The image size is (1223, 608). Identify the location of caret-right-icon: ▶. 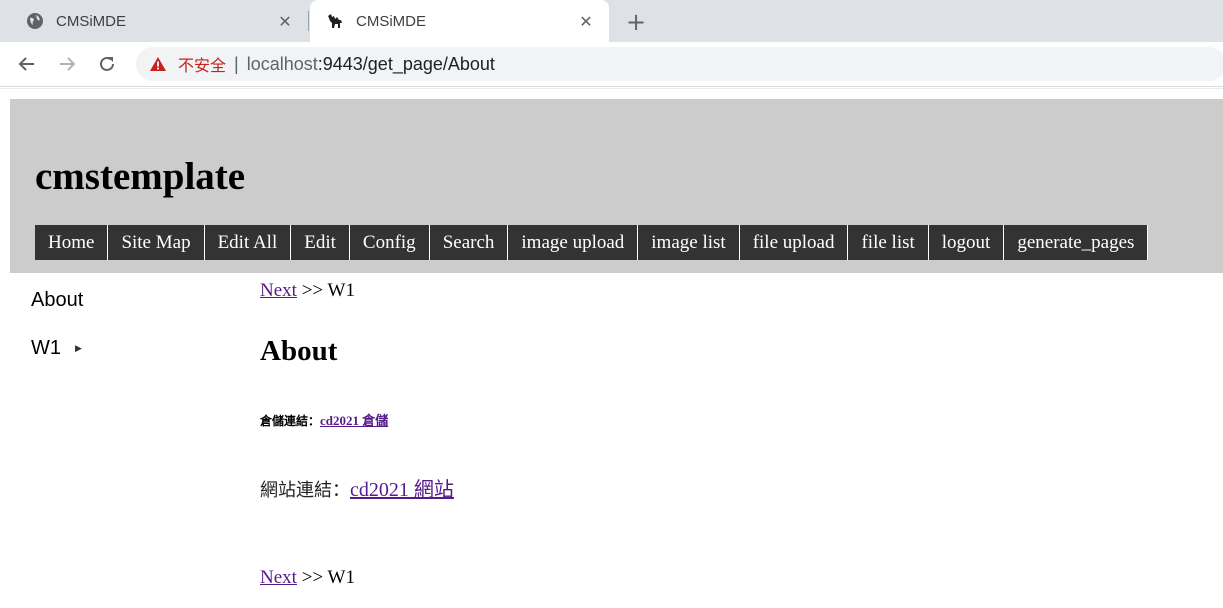
(78, 348).